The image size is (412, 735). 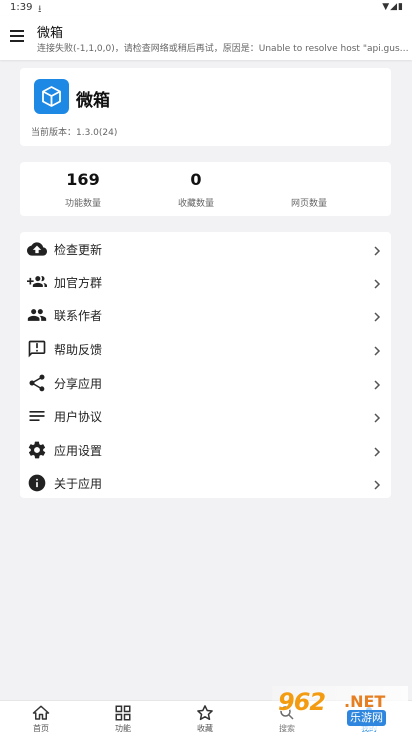 What do you see at coordinates (123, 728) in the screenshot?
I see `nav-label: 功能` at bounding box center [123, 728].